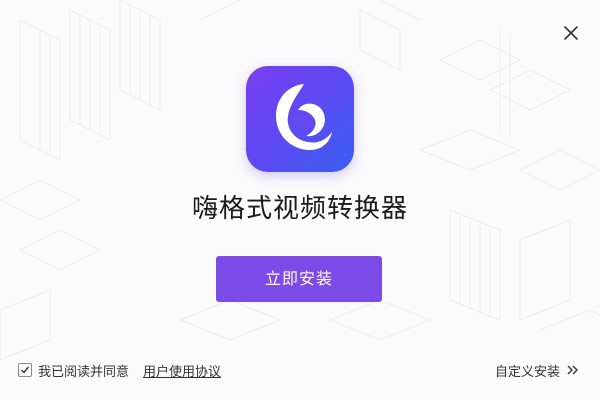 The width and height of the screenshot is (600, 400). What do you see at coordinates (182, 370) in the screenshot?
I see `user-agreement-link: 用户使用协议` at bounding box center [182, 370].